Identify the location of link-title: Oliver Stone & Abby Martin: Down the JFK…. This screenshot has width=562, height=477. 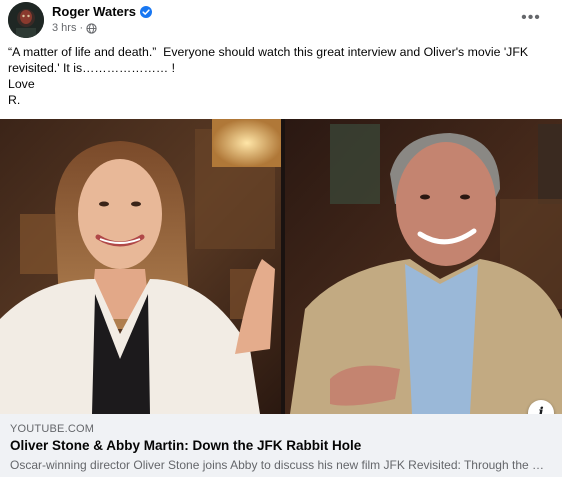
(185, 445).